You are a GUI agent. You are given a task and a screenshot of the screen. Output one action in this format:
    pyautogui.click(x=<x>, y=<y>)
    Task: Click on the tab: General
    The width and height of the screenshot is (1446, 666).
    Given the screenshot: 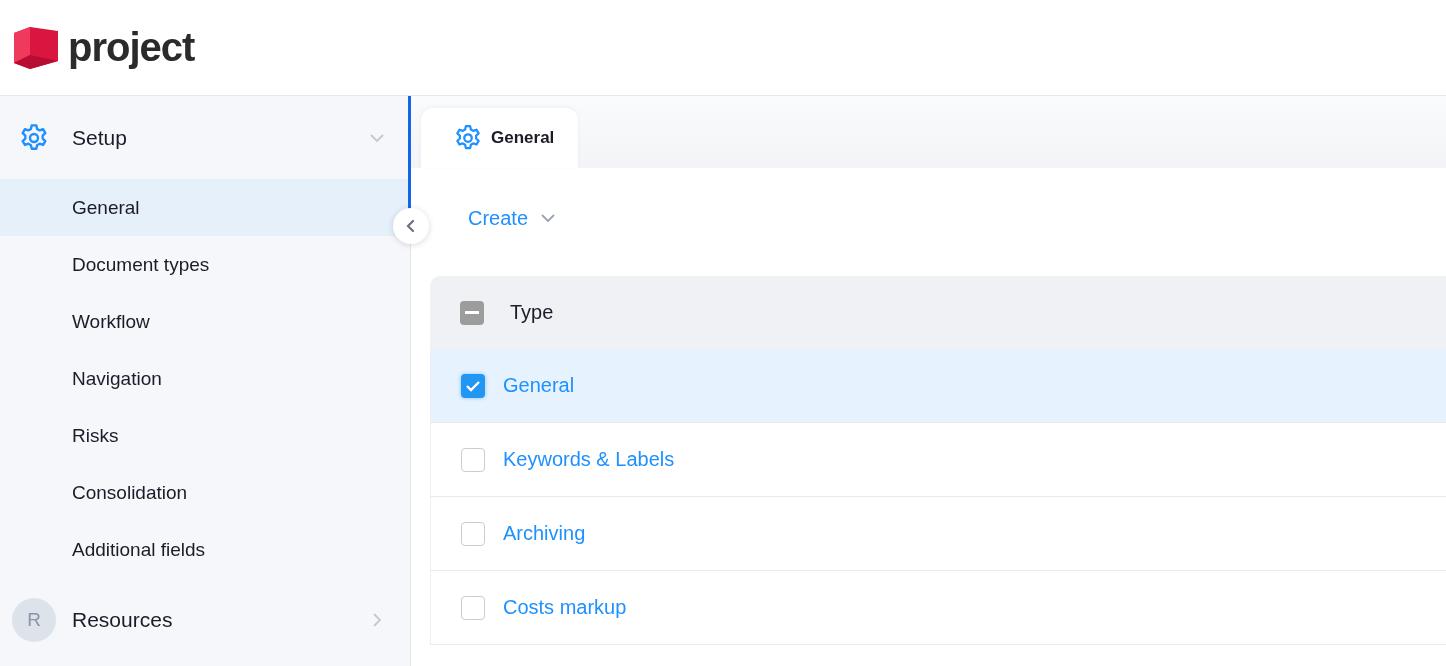 What is the action you would take?
    pyautogui.click(x=500, y=138)
    